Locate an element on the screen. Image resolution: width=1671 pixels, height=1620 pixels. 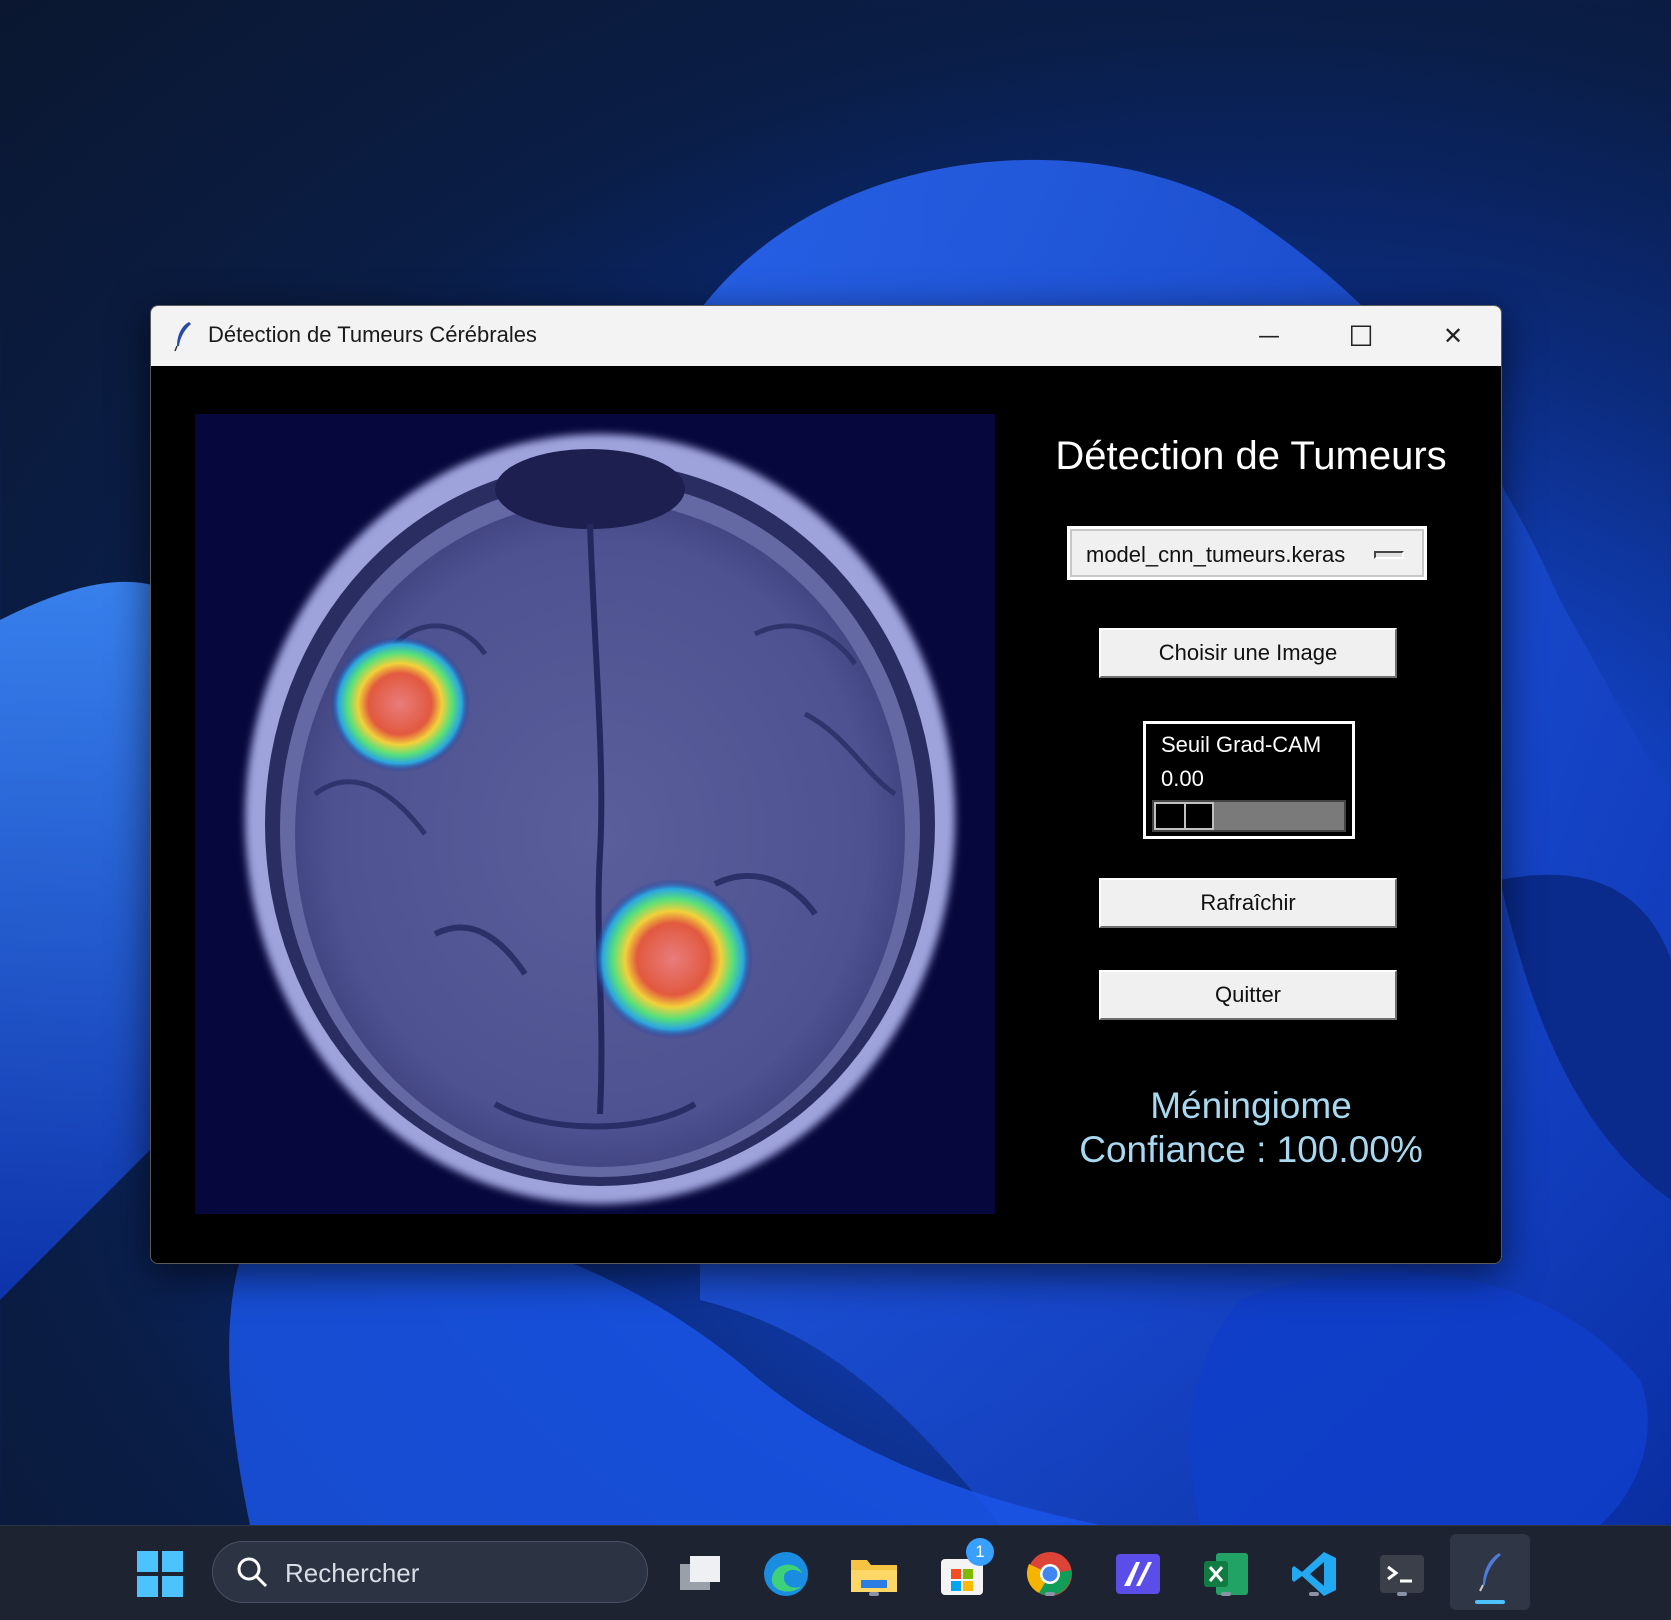
chrome-button is located at coordinates (1050, 1574).